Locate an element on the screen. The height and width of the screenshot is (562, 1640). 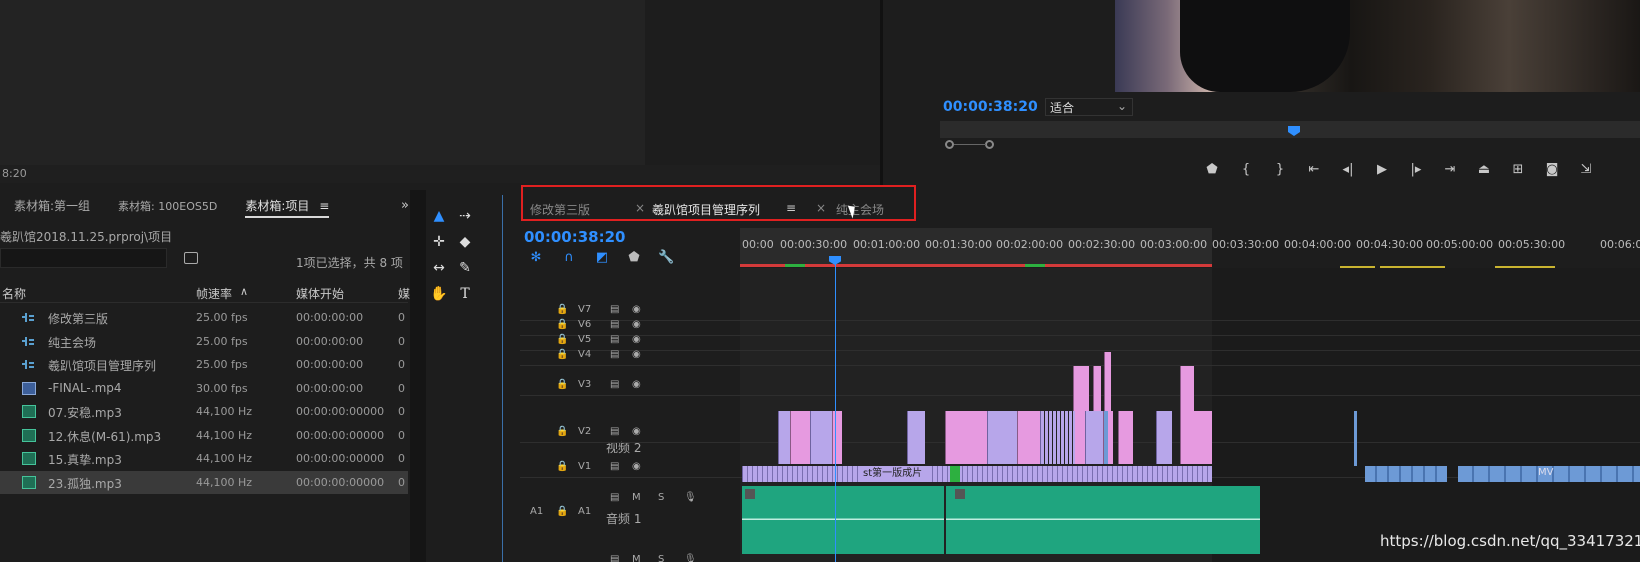
project-item-row: 羲趴馆项目管理序列 25.00 fps 00:00:00:00 0 is located at coordinates (204, 364).